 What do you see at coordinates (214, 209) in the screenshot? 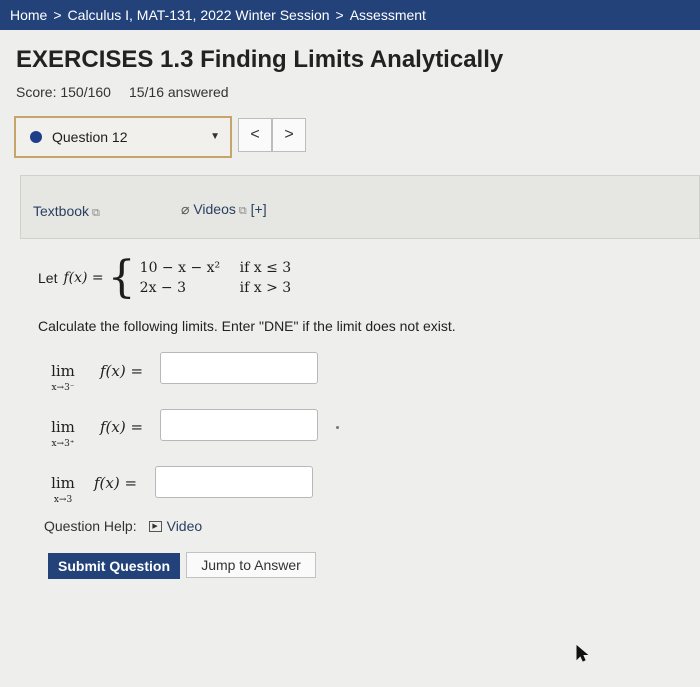
I see `videos-label: Videos` at bounding box center [214, 209].